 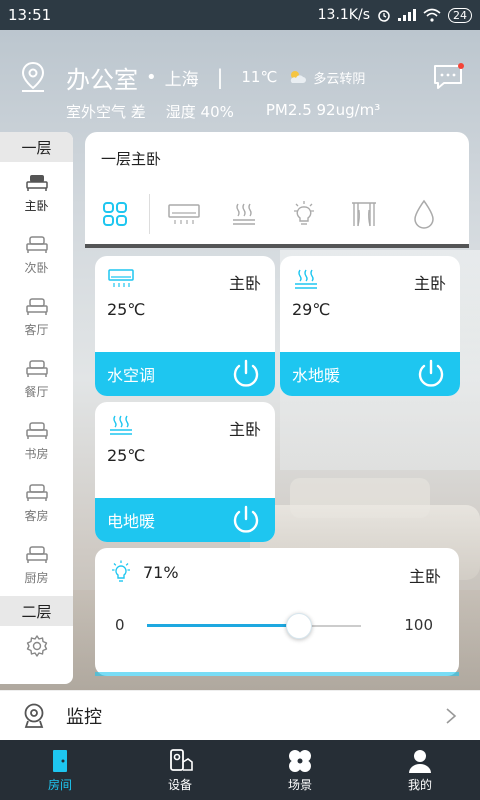 What do you see at coordinates (131, 375) in the screenshot?
I see `device-name: 水空调` at bounding box center [131, 375].